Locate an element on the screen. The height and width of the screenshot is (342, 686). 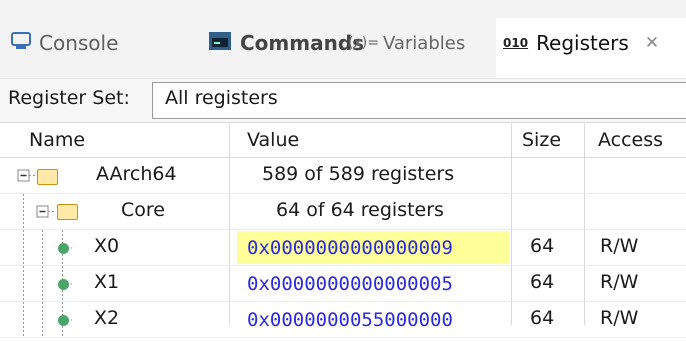
column-size: Size is located at coordinates (541, 140).